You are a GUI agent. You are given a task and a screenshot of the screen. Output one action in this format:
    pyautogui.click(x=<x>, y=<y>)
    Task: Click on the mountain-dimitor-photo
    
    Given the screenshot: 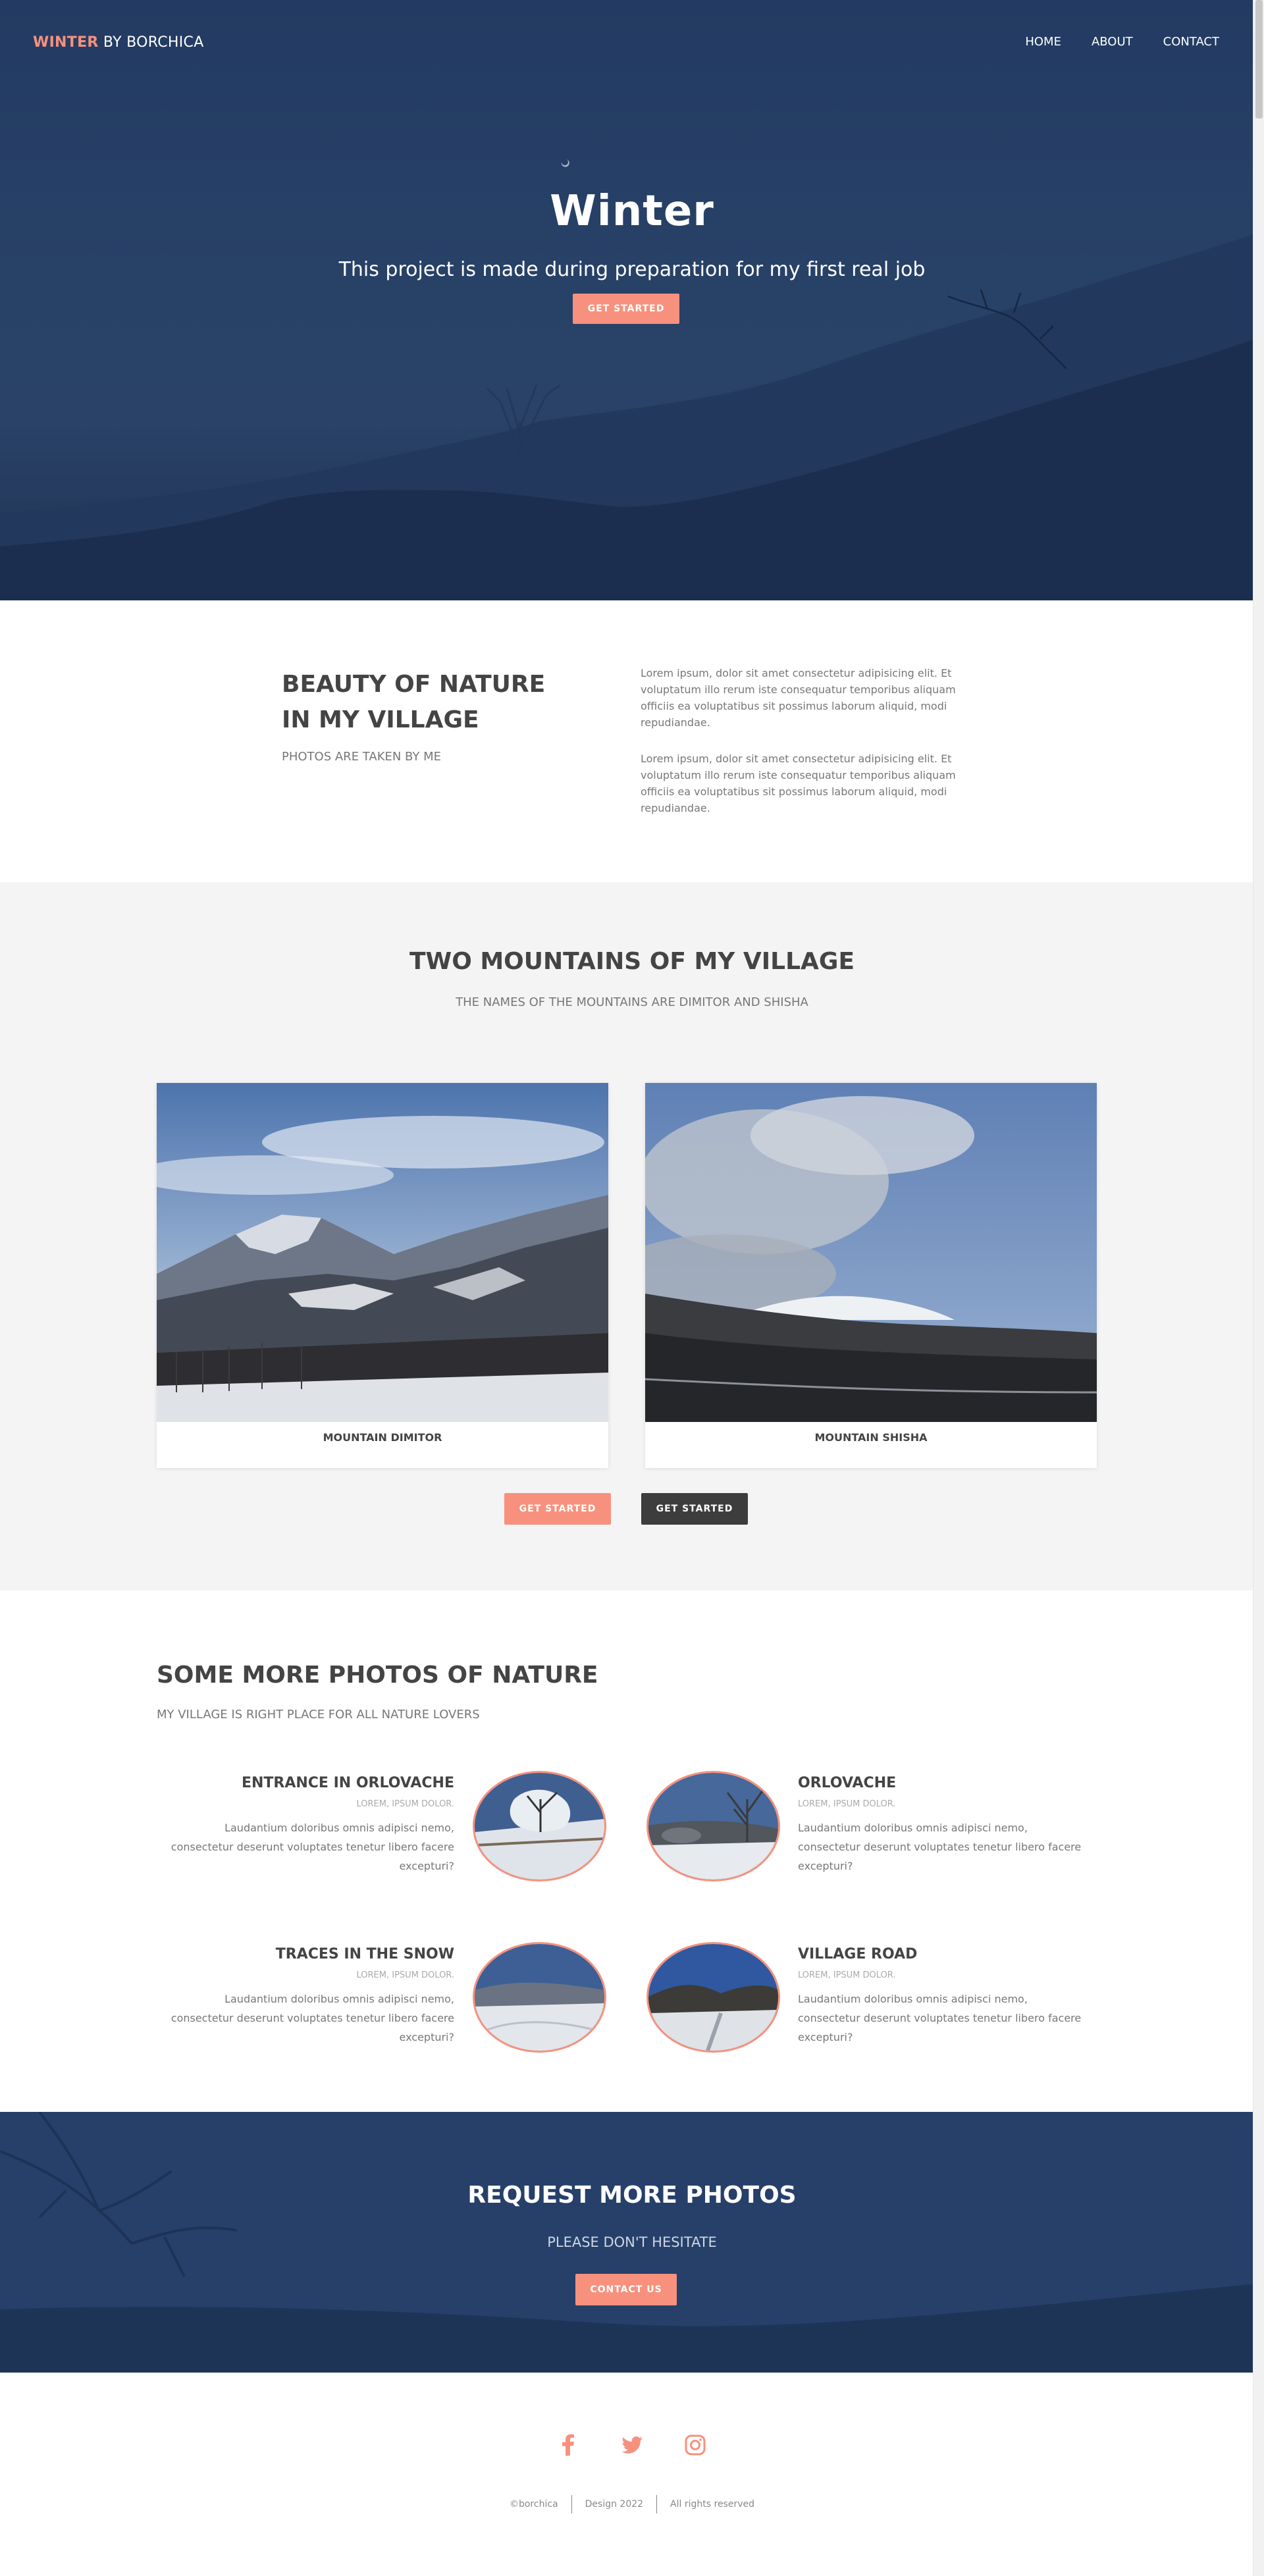 What is the action you would take?
    pyautogui.click(x=383, y=1252)
    